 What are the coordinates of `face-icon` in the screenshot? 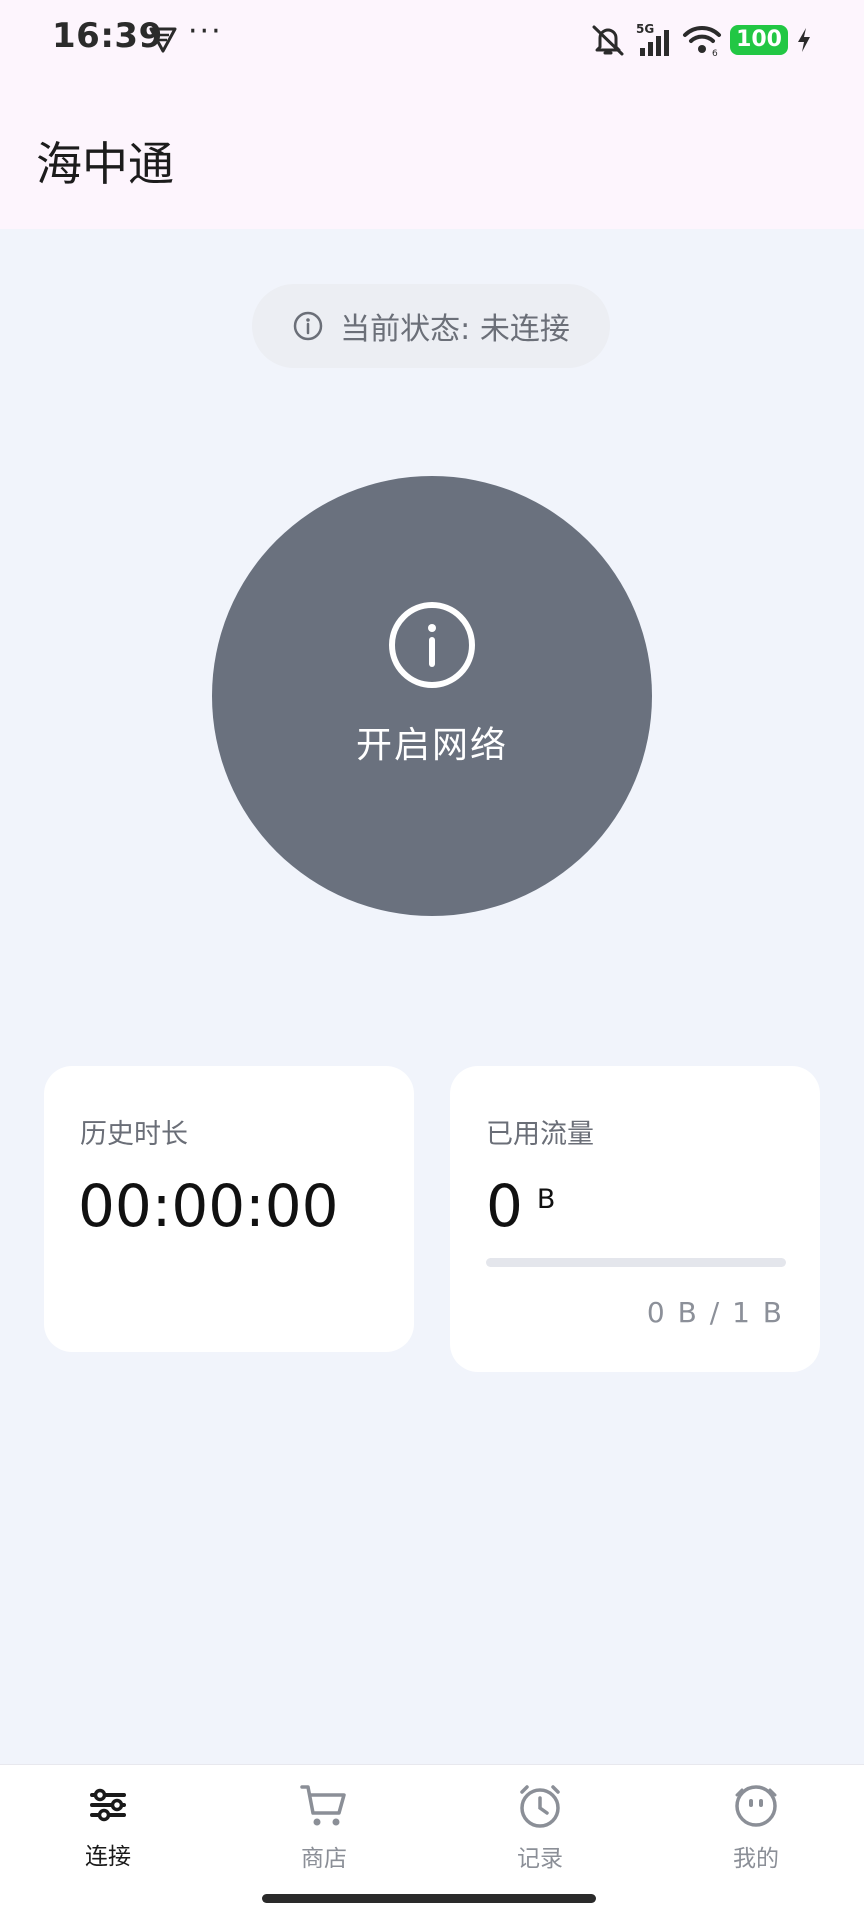 It's located at (756, 1806).